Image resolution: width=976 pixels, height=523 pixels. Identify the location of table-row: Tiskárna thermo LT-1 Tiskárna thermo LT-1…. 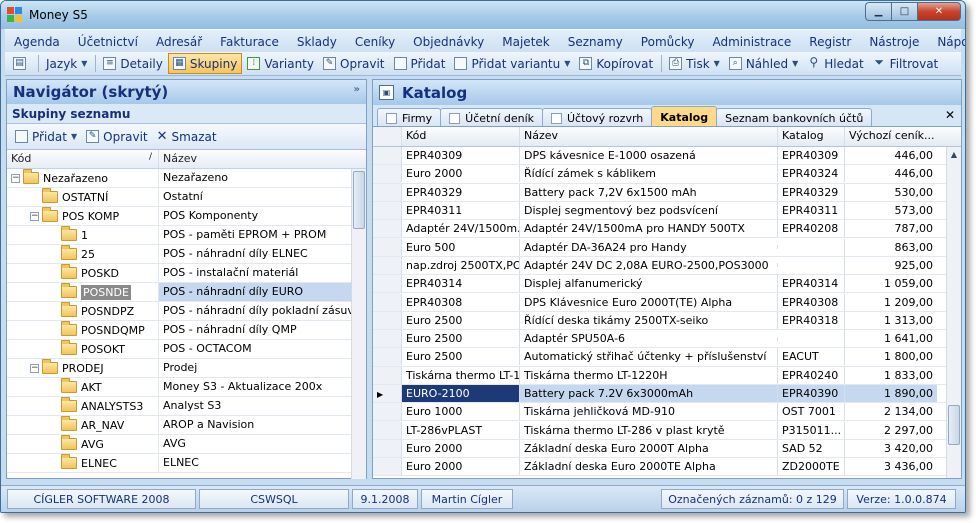
(667, 375).